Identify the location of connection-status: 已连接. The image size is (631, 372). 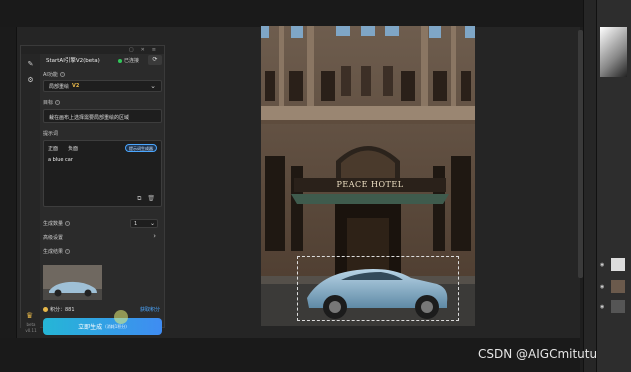
(128, 60).